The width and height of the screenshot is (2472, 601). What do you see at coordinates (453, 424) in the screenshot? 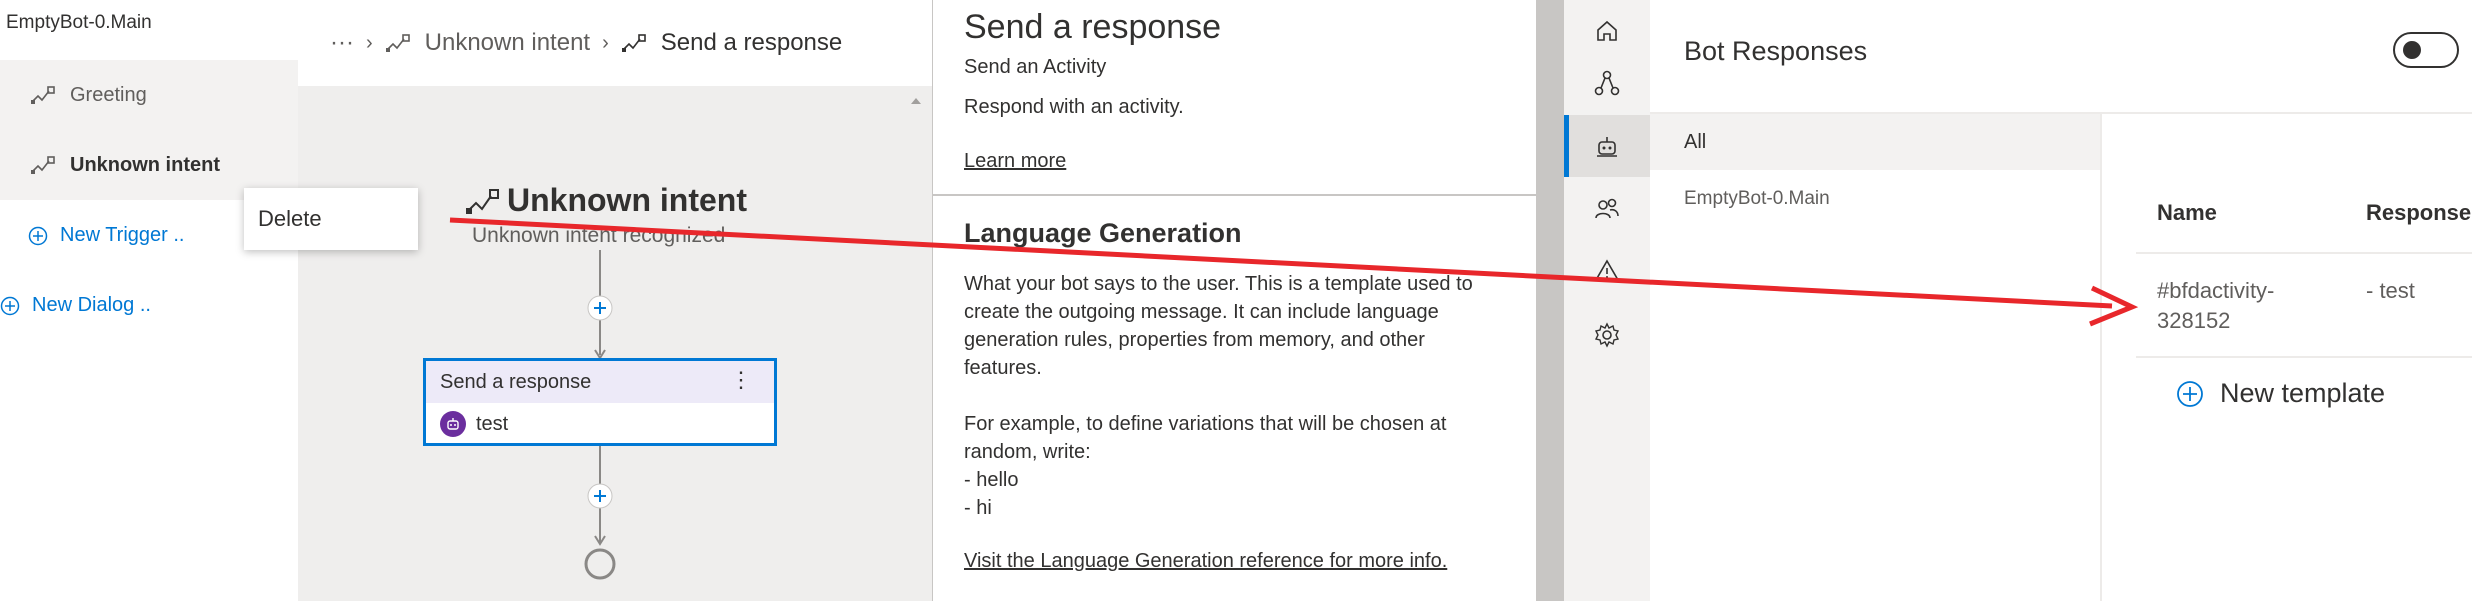
I see `bot-response-icon` at bounding box center [453, 424].